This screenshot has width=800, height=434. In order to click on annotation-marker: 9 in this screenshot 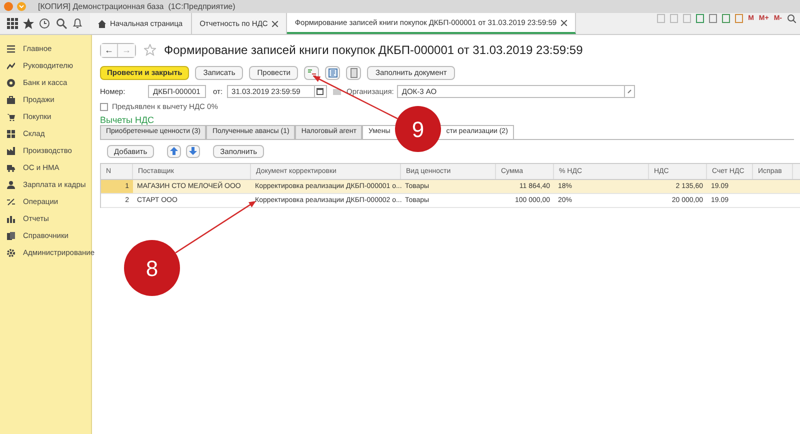, I will do `click(418, 129)`.